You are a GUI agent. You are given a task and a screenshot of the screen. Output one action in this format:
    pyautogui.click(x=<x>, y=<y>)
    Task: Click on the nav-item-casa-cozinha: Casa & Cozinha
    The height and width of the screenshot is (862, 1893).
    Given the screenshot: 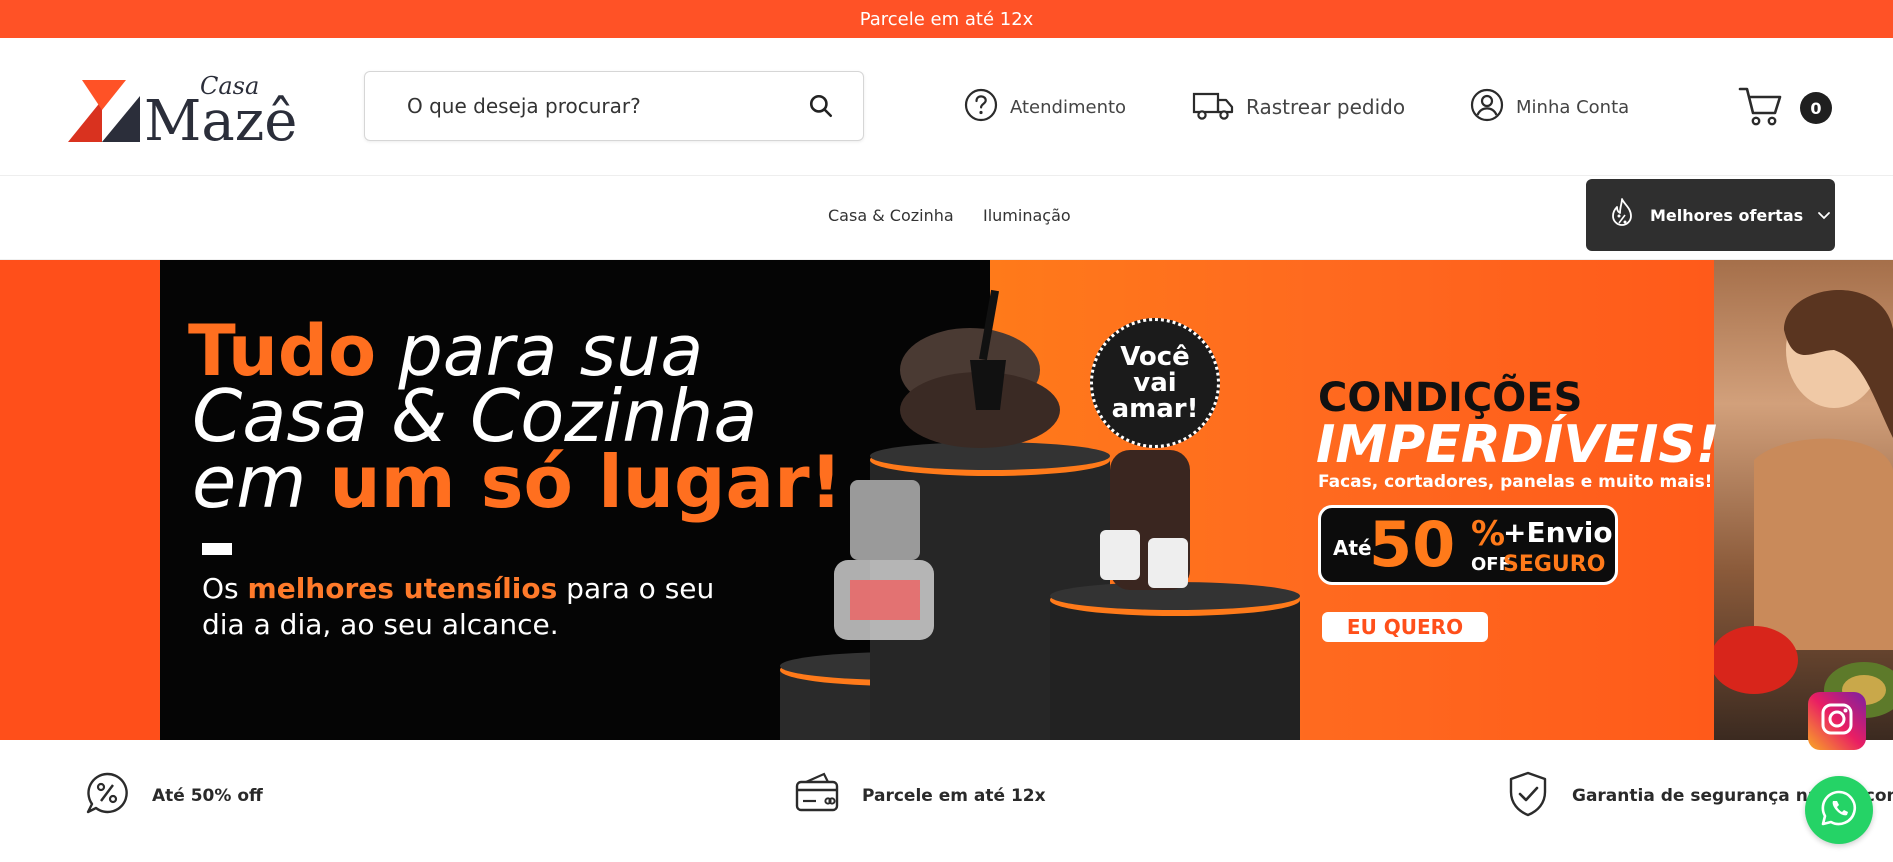 What is the action you would take?
    pyautogui.click(x=891, y=215)
    